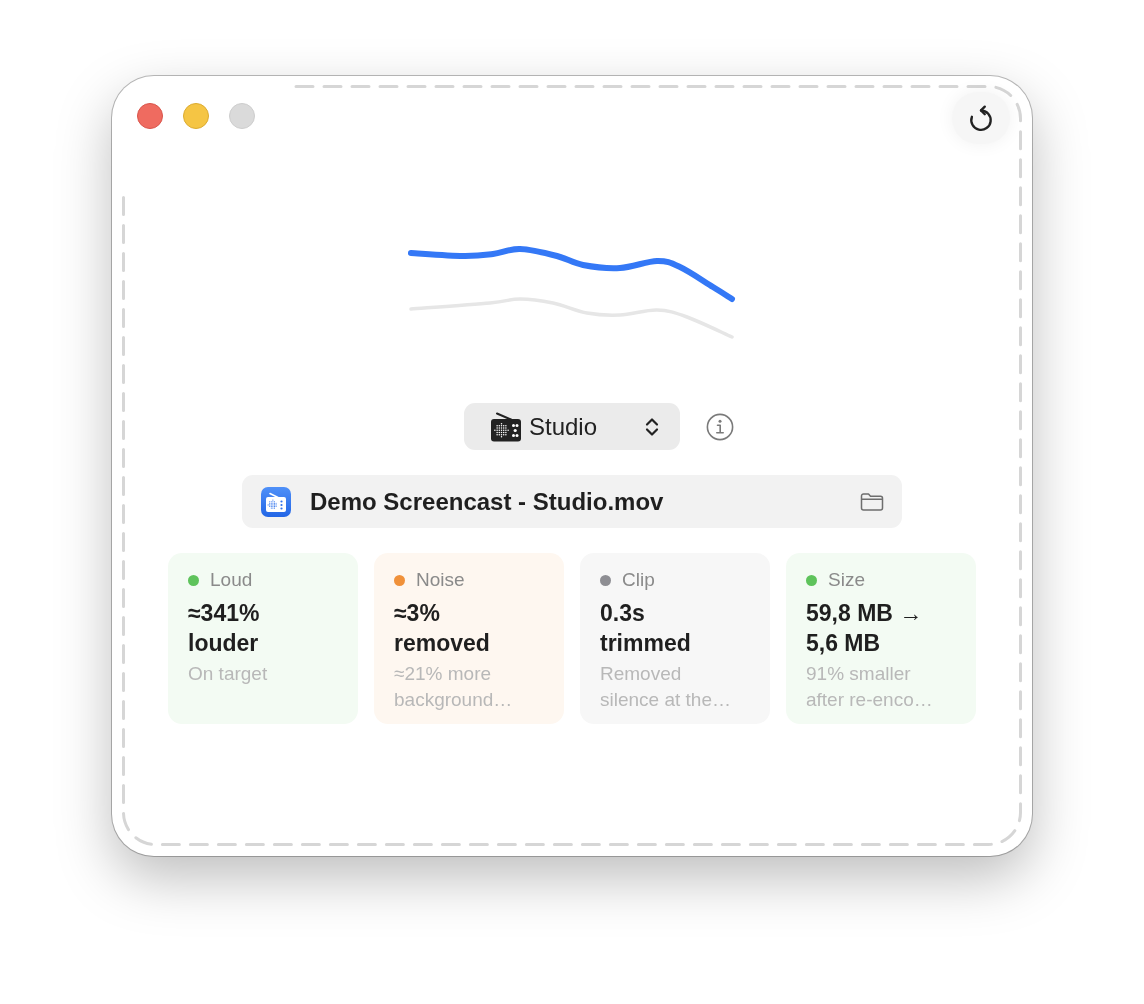  I want to click on stat-label: Noise, so click(440, 580).